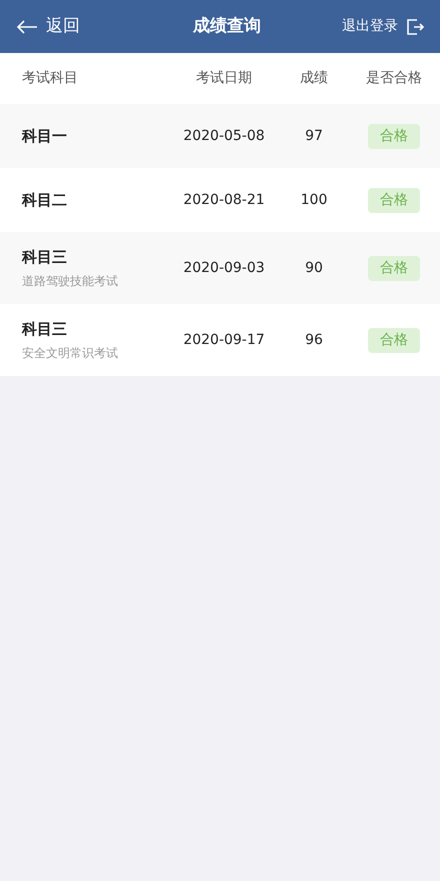  What do you see at coordinates (314, 200) in the screenshot?
I see `score: 100` at bounding box center [314, 200].